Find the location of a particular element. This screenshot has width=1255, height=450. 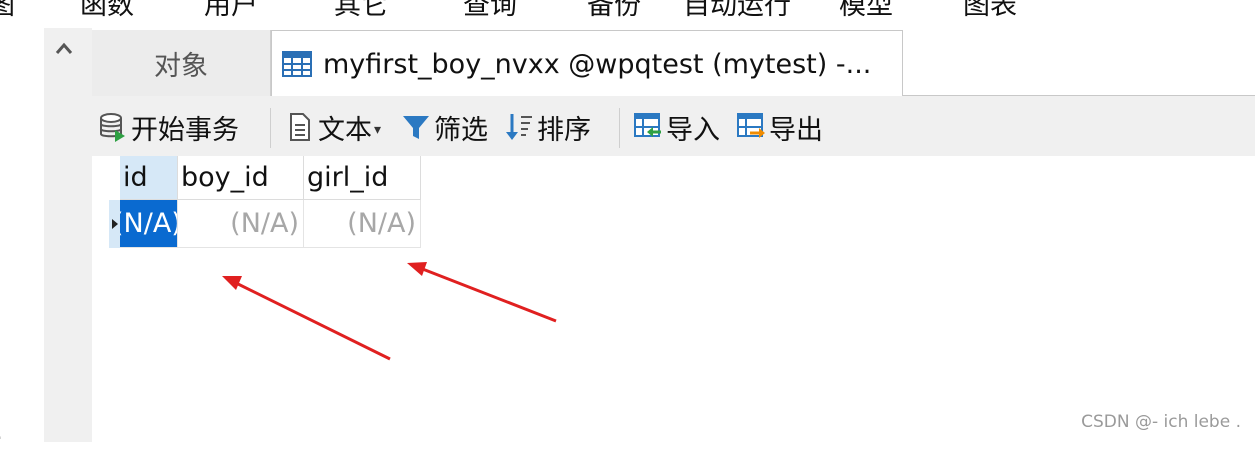

chevron-down-icon: ▾ is located at coordinates (377, 130).